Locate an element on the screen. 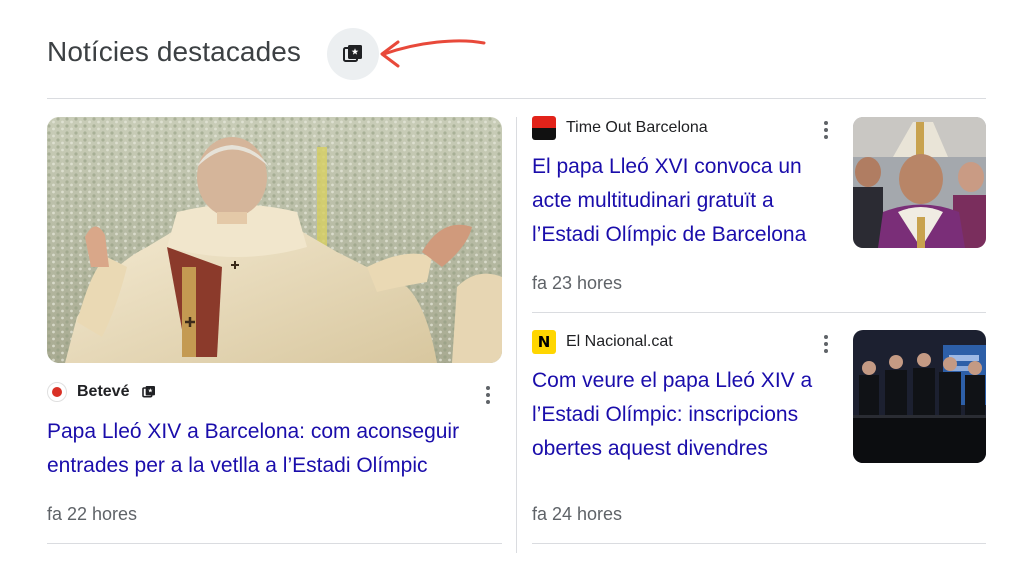 This screenshot has height=576, width=1024. article-1-source: Time Out Barcelona is located at coordinates (620, 128).